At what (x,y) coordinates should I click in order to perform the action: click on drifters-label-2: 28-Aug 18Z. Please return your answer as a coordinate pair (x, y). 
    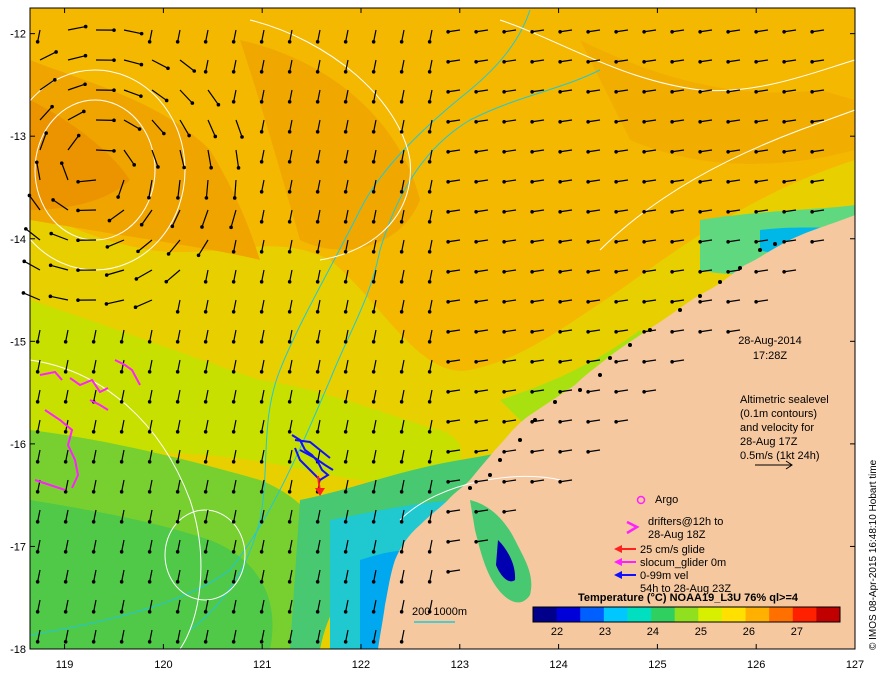
    Looking at the image, I should click on (677, 535).